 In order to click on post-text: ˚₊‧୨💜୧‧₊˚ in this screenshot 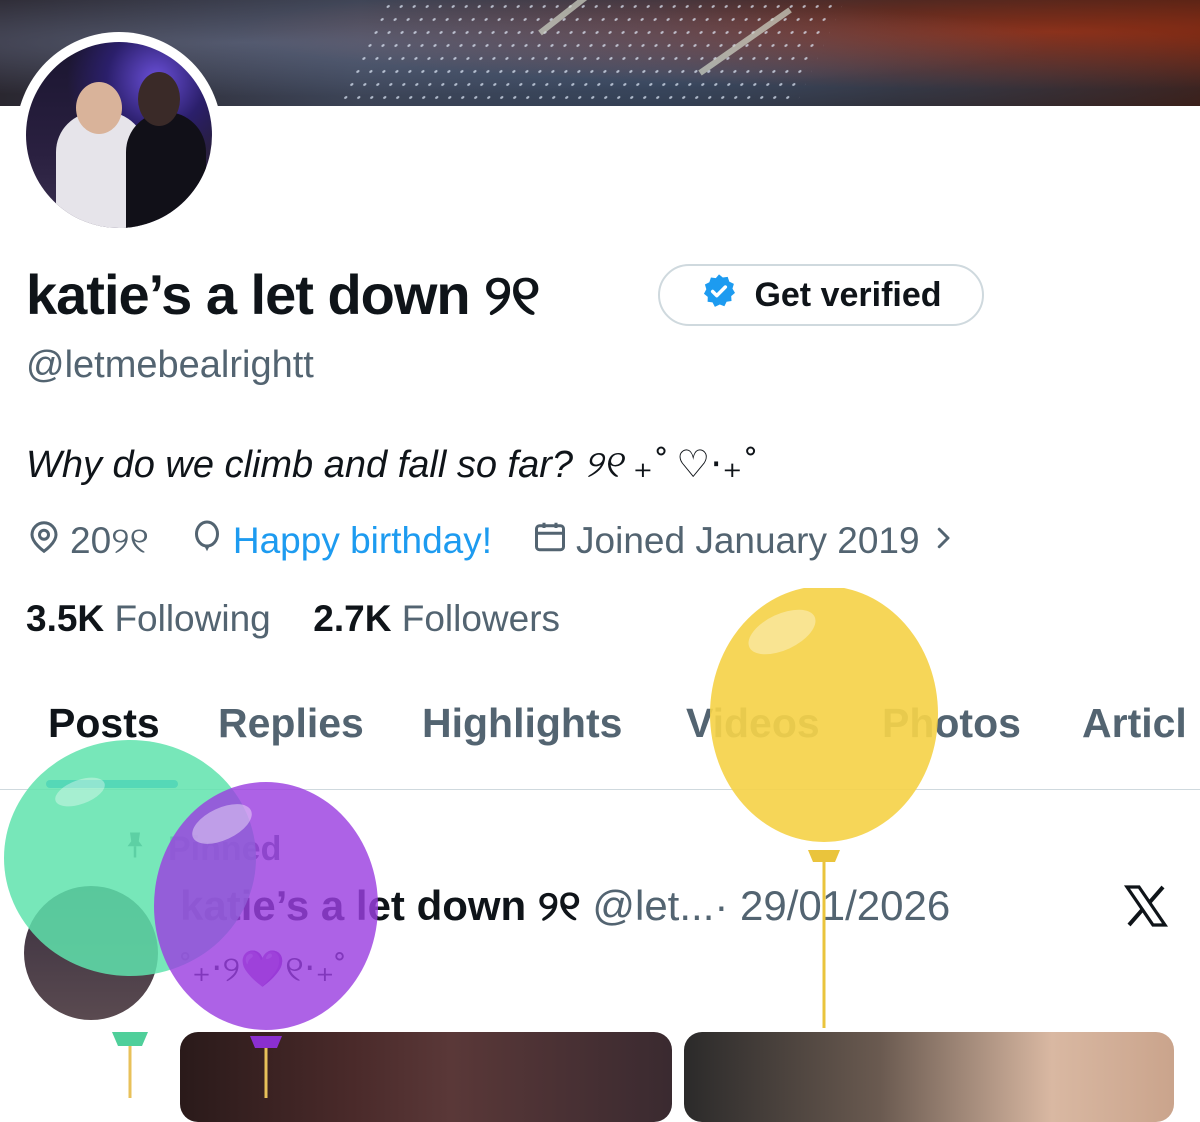, I will do `click(263, 968)`.